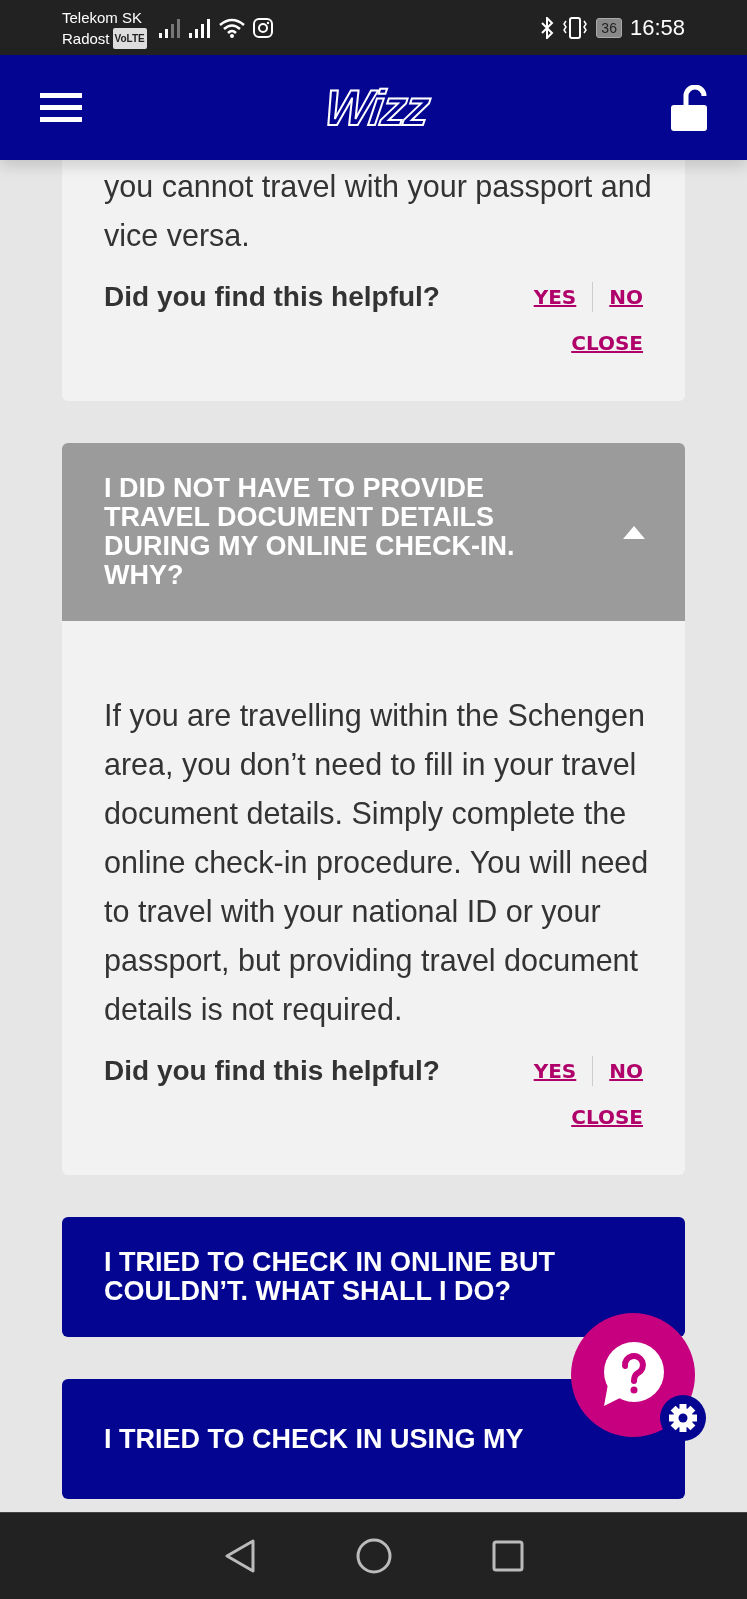 Image resolution: width=747 pixels, height=1599 pixels. I want to click on home-button, so click(373, 1556).